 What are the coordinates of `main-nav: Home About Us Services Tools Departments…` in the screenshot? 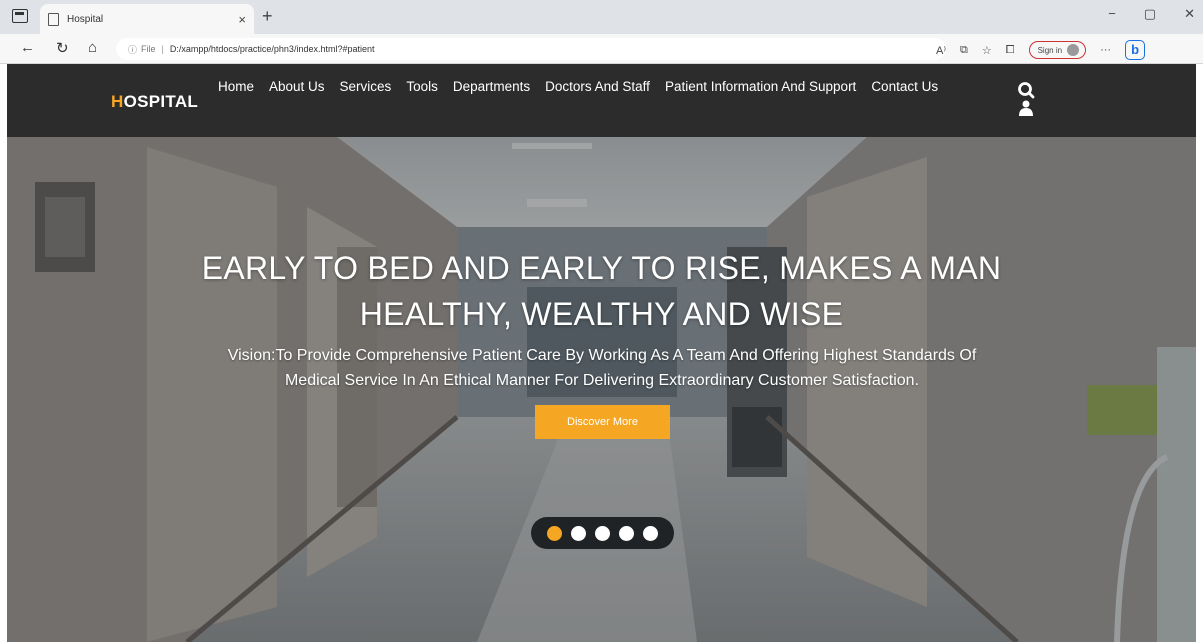 It's located at (598, 86).